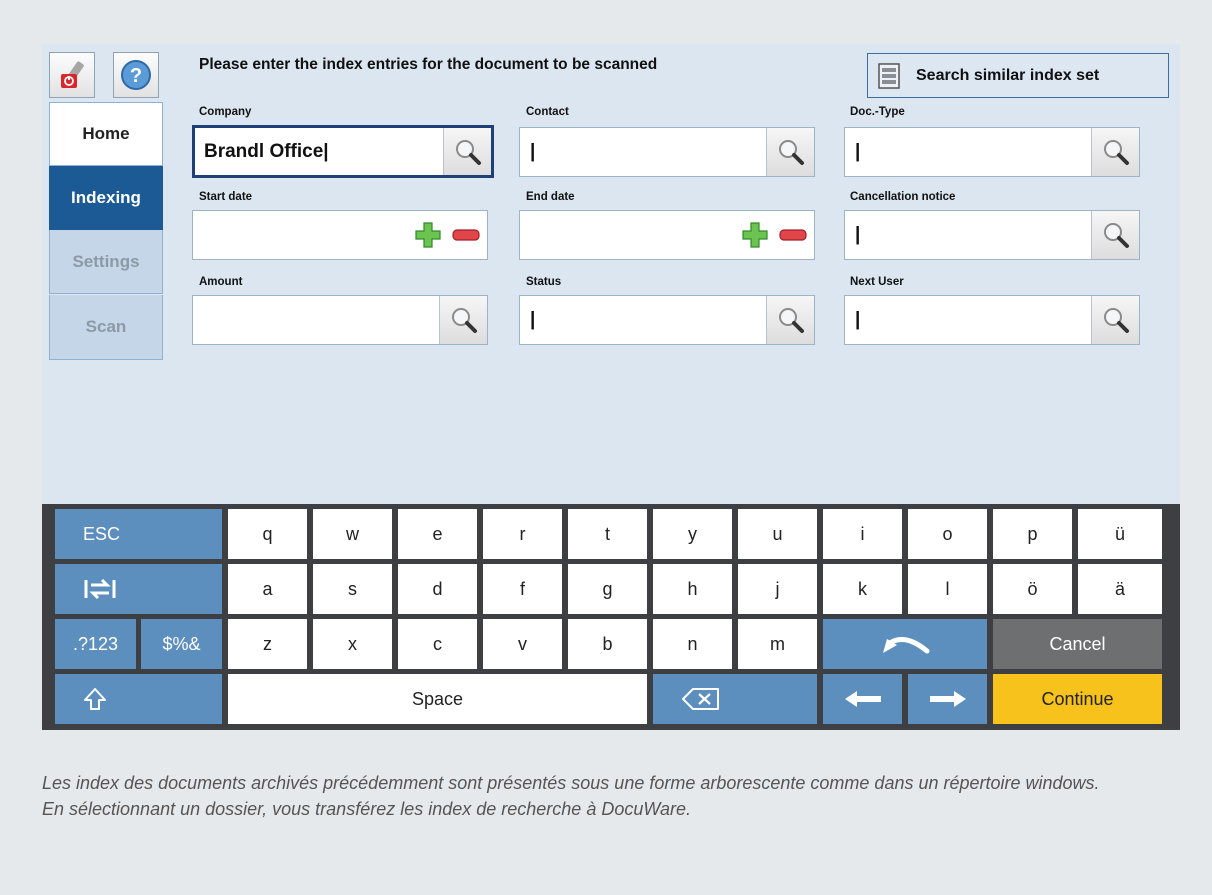 Image resolution: width=1212 pixels, height=895 pixels. Describe the element at coordinates (1120, 534) in the screenshot. I see `key-u-umlaut: ü` at that location.